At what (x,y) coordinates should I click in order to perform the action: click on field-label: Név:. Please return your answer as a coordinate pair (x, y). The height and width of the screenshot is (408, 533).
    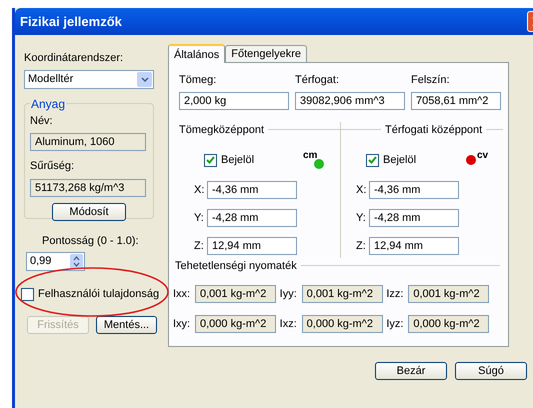
    Looking at the image, I should click on (42, 121).